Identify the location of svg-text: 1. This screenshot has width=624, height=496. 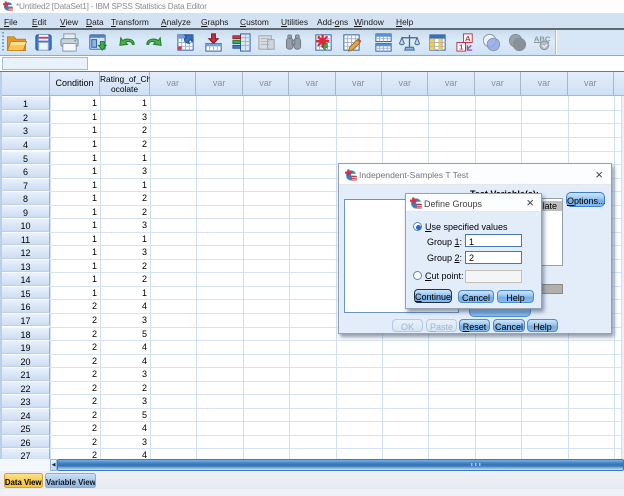
(461, 47).